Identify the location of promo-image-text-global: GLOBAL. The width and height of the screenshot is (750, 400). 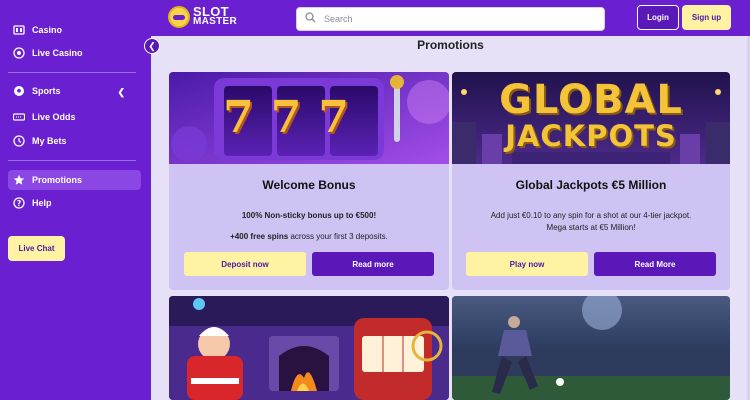
(591, 100).